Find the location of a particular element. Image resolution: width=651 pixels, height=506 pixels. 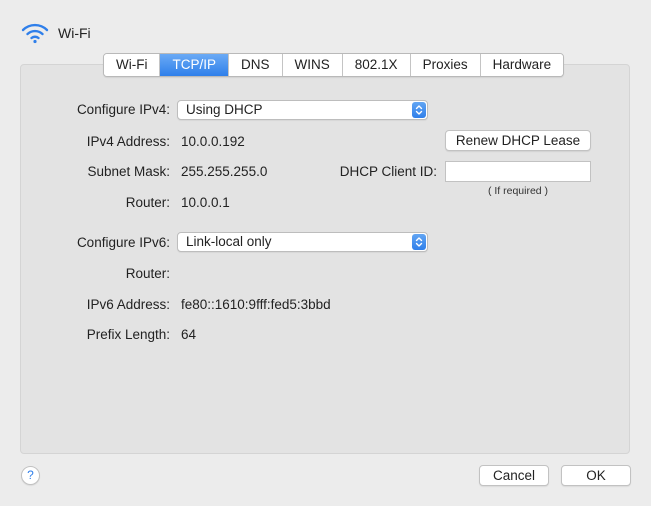

ipv6-address-value: fe80::1610:9fff:fed5:3bbd is located at coordinates (256, 304).